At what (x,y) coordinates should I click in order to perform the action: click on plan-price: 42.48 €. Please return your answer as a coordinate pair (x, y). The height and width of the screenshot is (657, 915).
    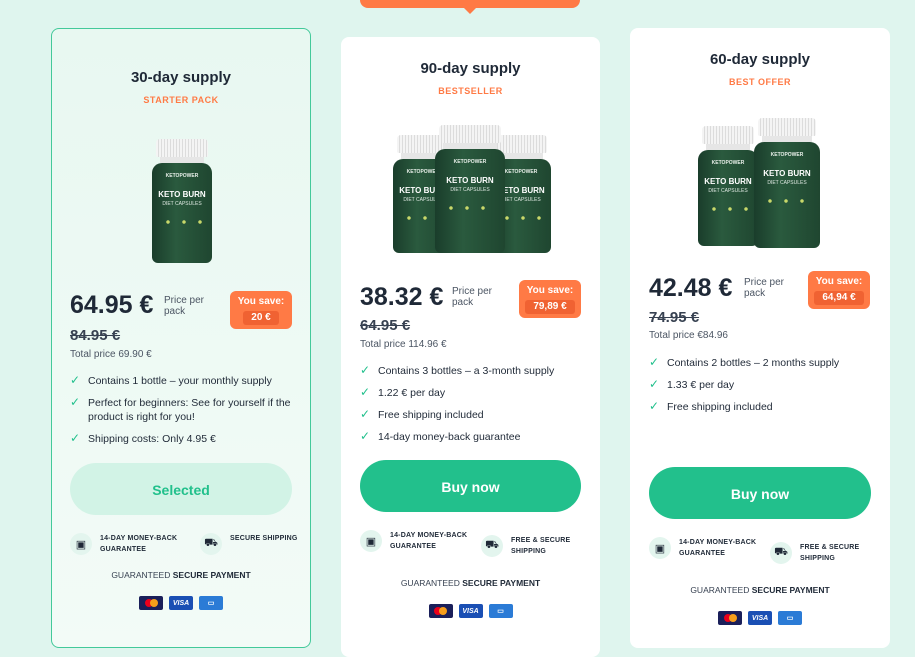
    Looking at the image, I should click on (691, 288).